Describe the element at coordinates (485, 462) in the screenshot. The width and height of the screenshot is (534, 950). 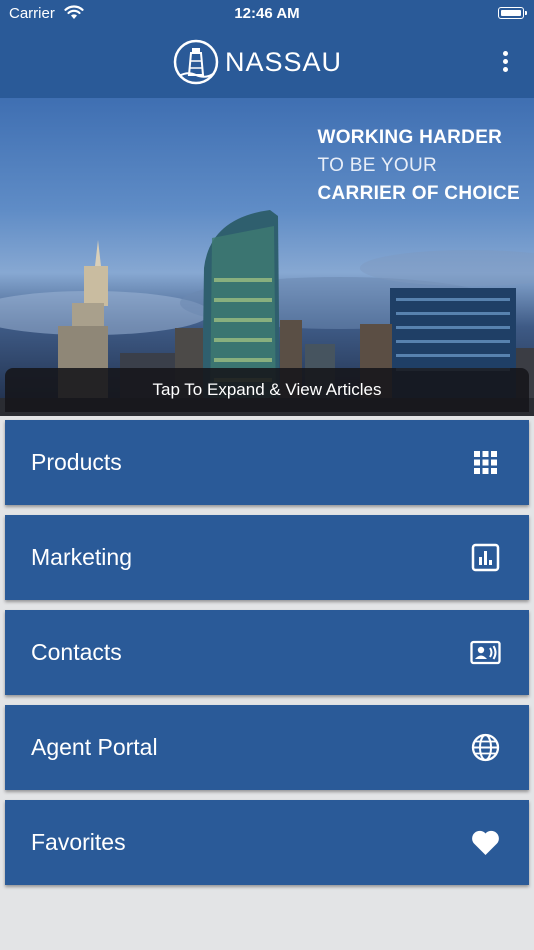
I see `grid-icon` at that location.